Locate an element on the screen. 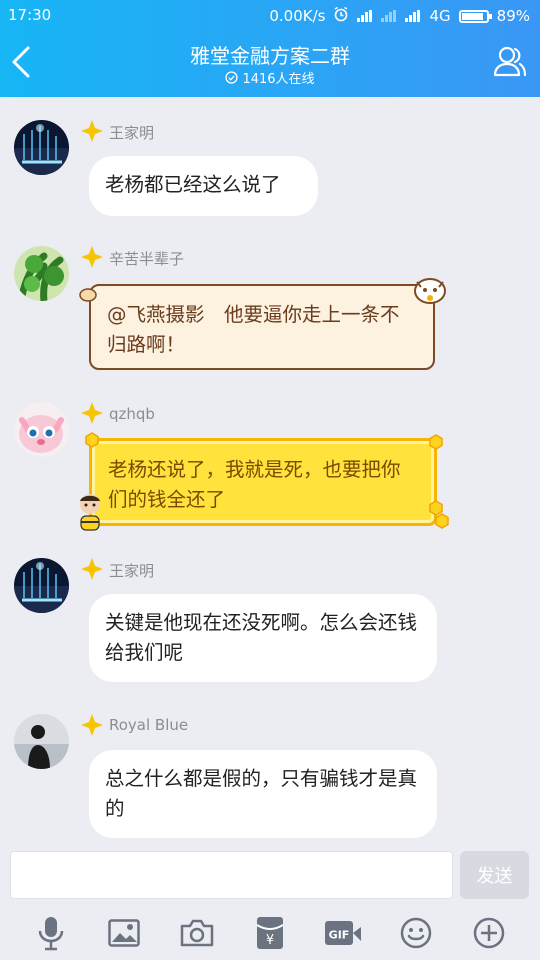 This screenshot has width=540, height=960. header-bar: 17:30 0.00K/s 4G 89% 雅堂金融方案二群 1416人在线 is located at coordinates (270, 48).